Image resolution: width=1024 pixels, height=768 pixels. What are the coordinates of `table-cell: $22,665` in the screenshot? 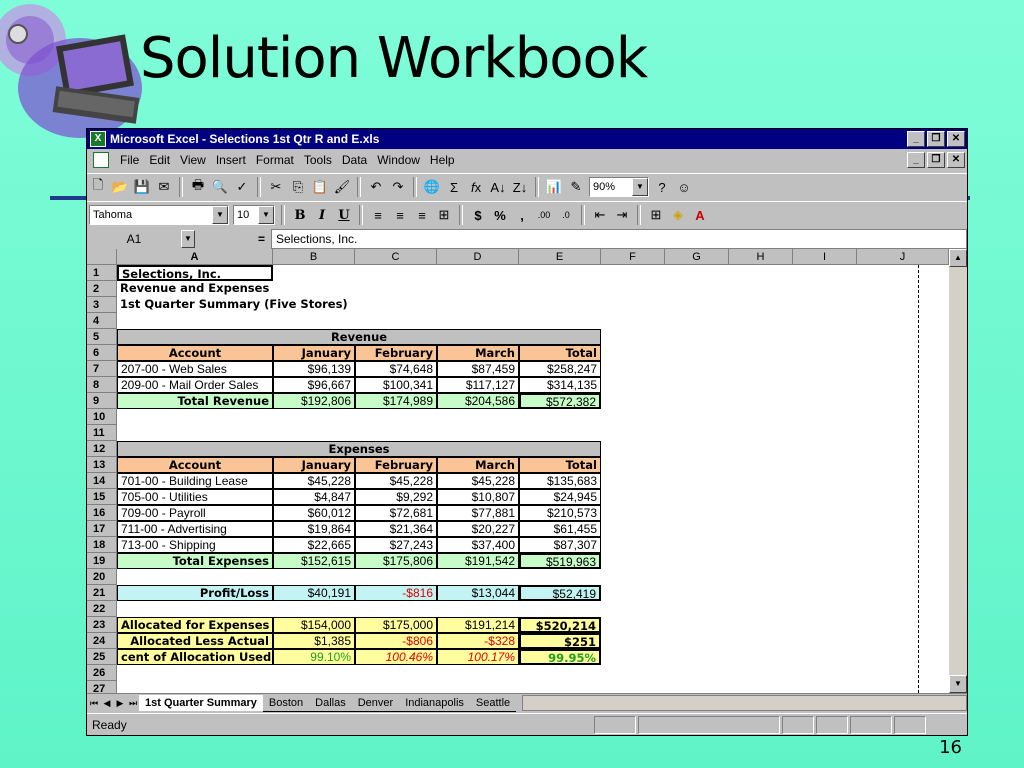 It's located at (314, 545).